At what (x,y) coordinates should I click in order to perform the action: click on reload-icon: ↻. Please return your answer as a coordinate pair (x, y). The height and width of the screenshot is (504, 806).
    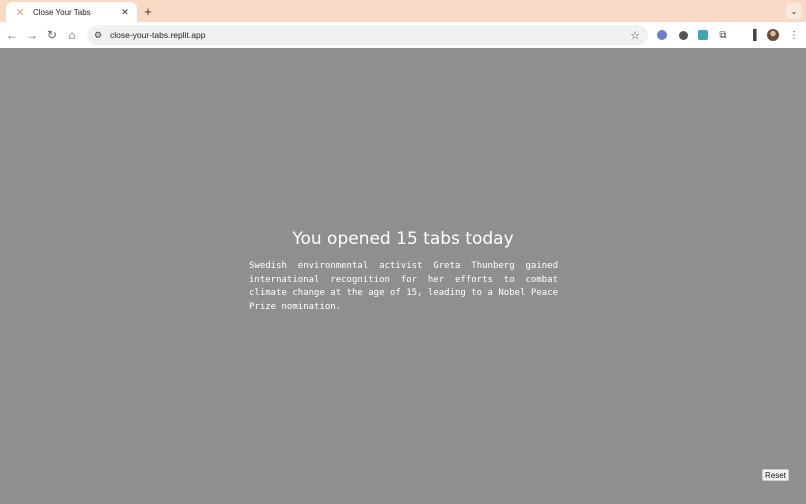
    Looking at the image, I should click on (52, 35).